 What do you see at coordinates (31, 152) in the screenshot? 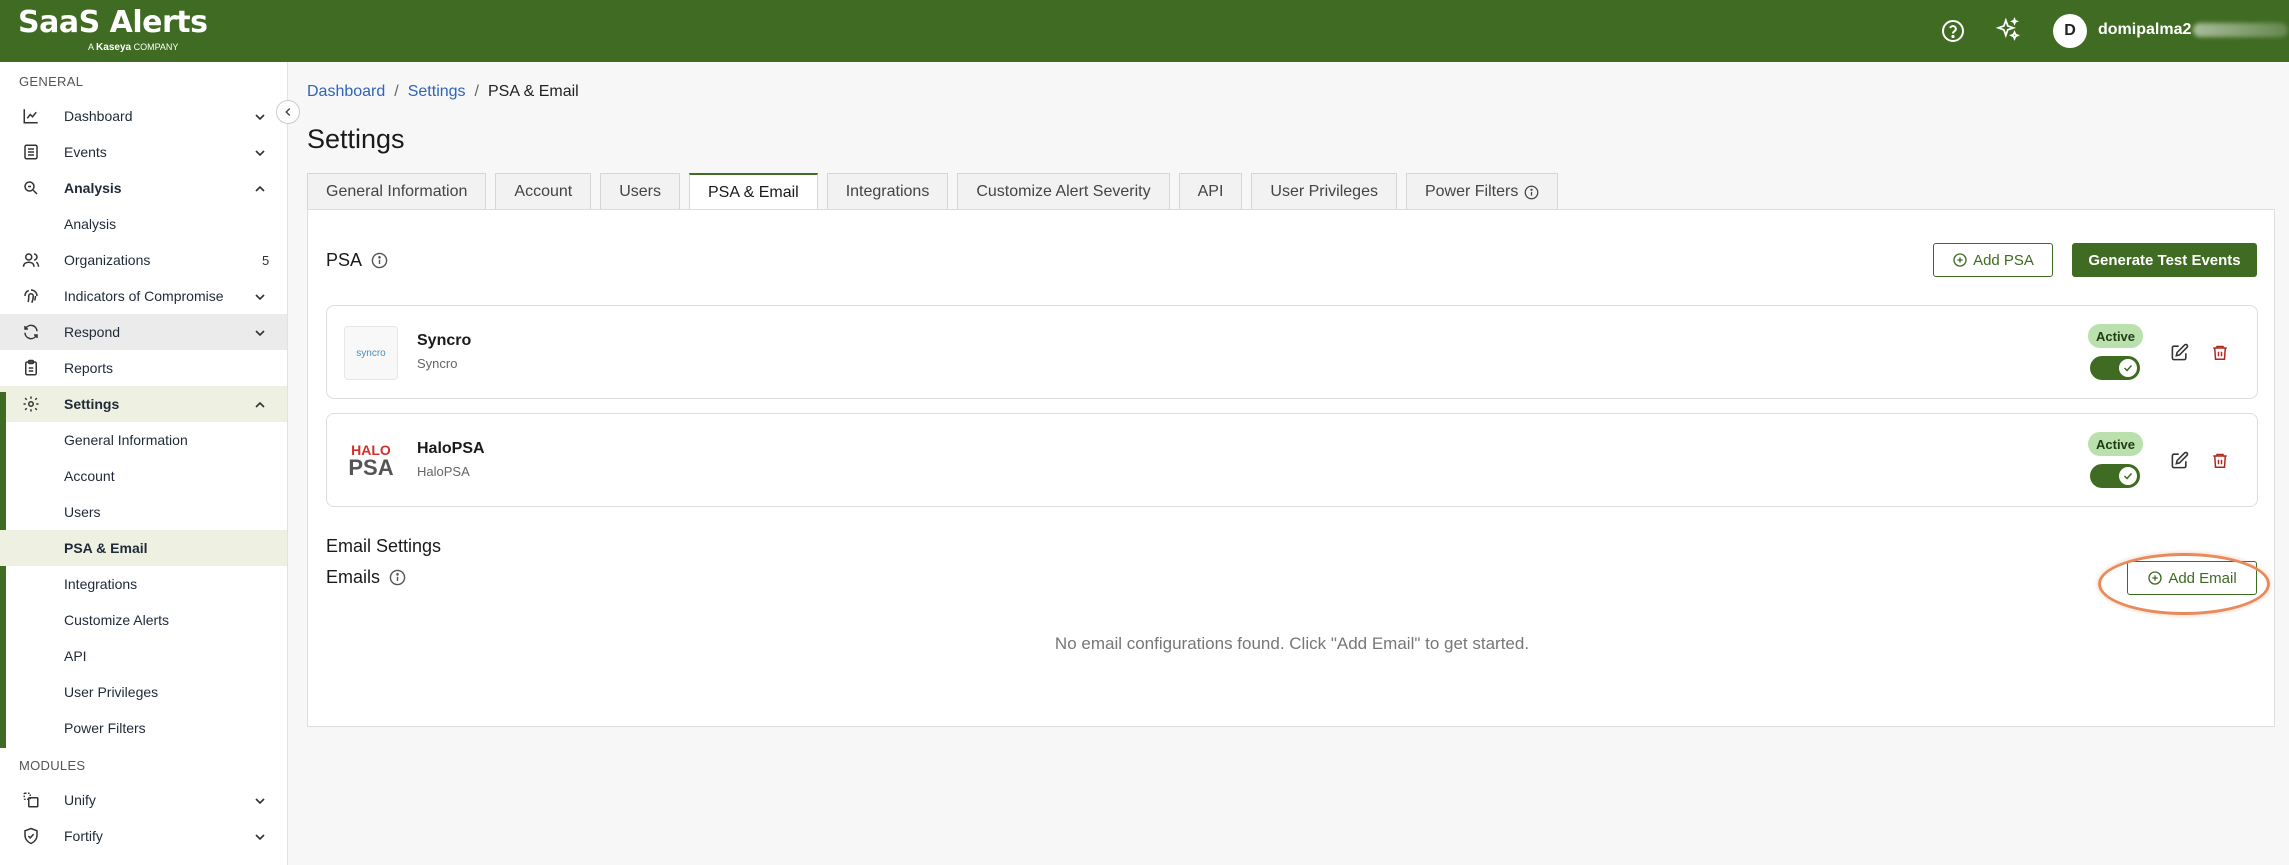
I see `list-icon` at bounding box center [31, 152].